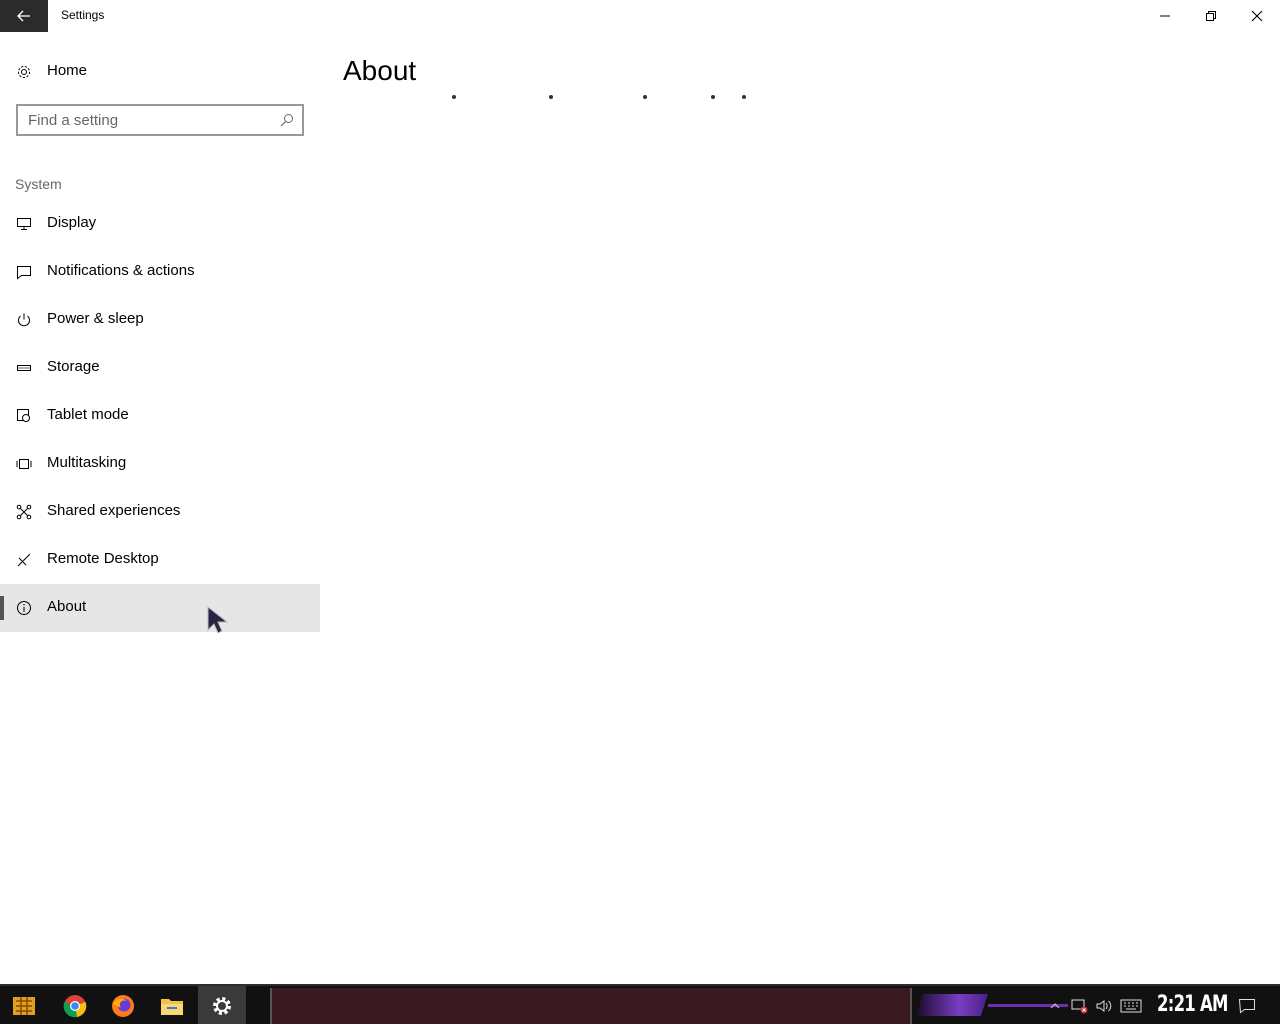  Describe the element at coordinates (73, 366) in the screenshot. I see `sidebar-item-label: Storage` at that location.